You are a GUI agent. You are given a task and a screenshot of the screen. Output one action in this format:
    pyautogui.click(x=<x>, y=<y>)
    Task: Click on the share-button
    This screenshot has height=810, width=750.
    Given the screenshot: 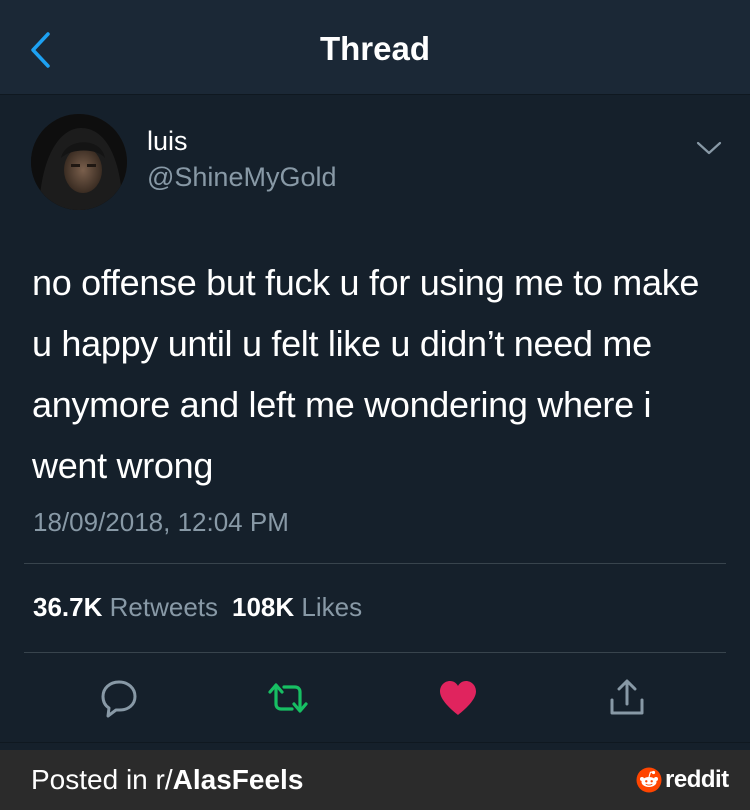 What is the action you would take?
    pyautogui.click(x=627, y=698)
    